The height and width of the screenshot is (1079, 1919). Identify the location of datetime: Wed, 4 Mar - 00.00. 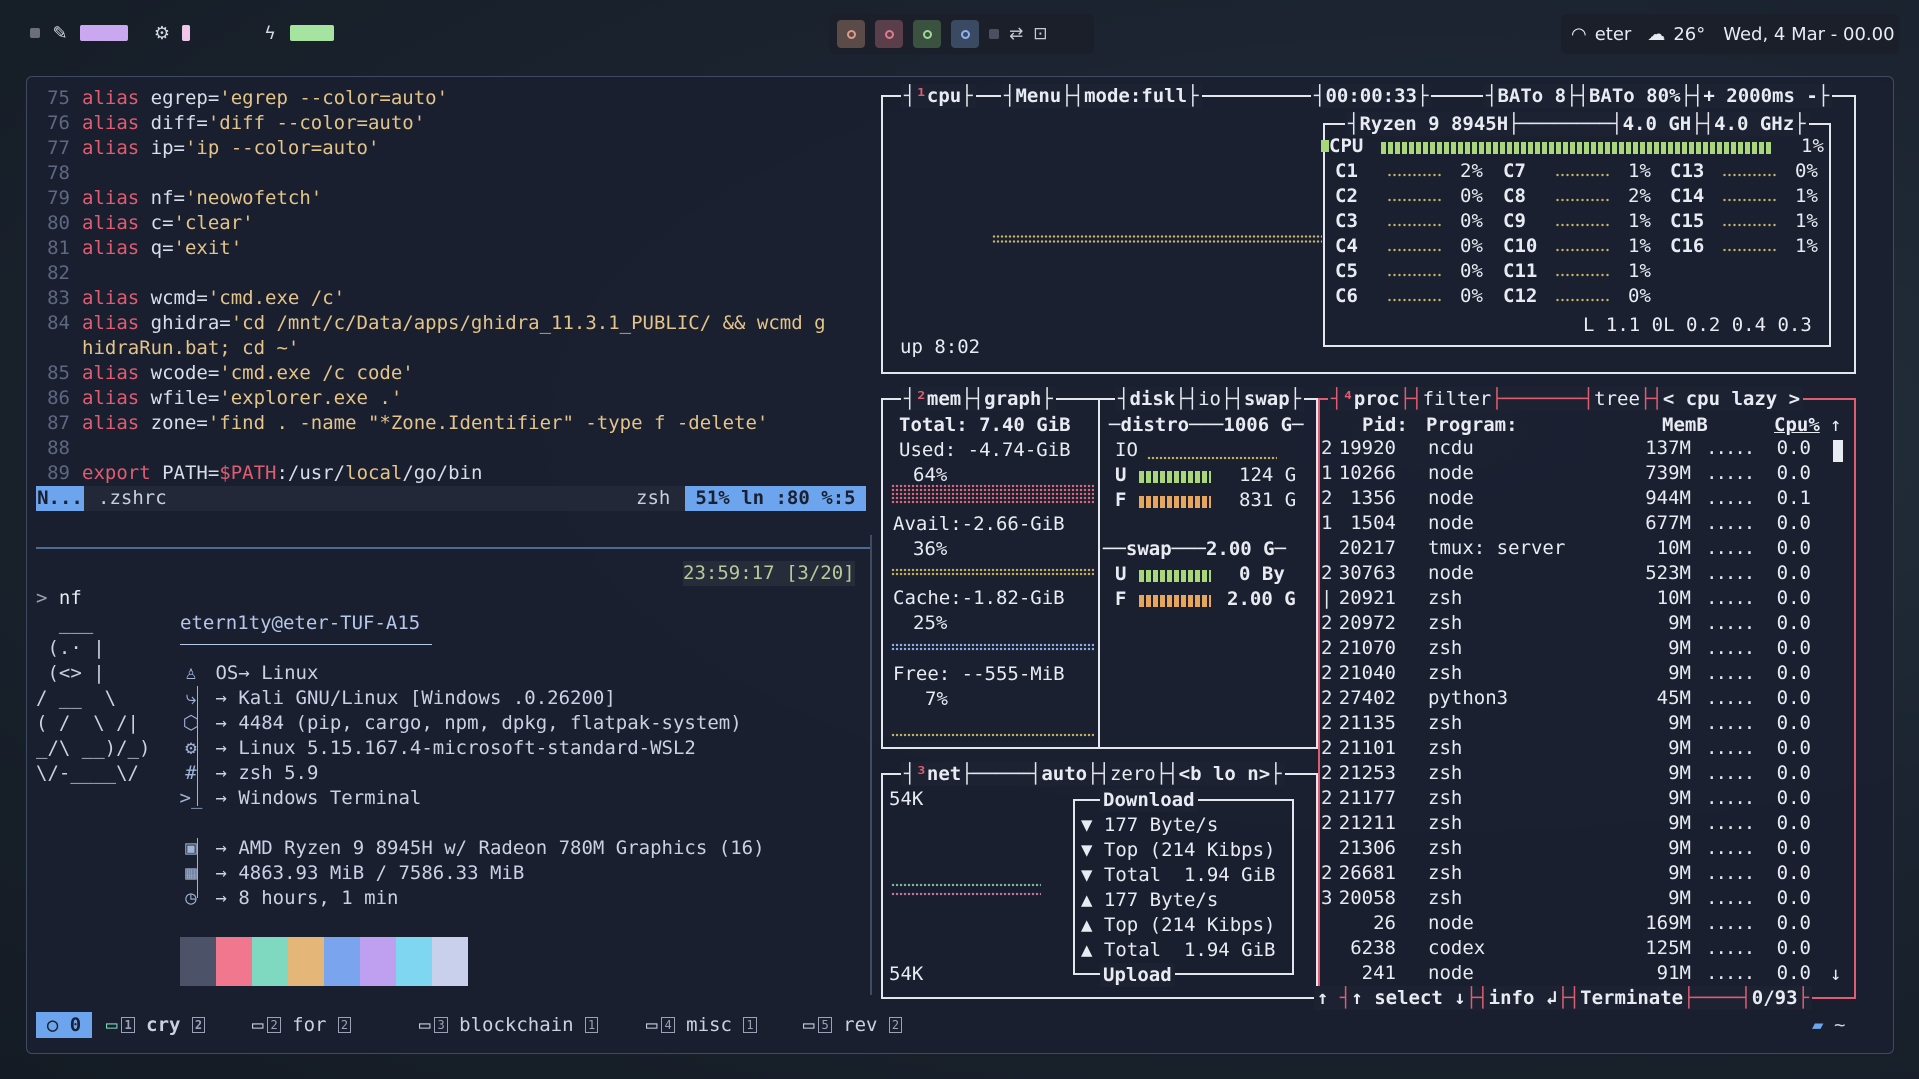
(1808, 34).